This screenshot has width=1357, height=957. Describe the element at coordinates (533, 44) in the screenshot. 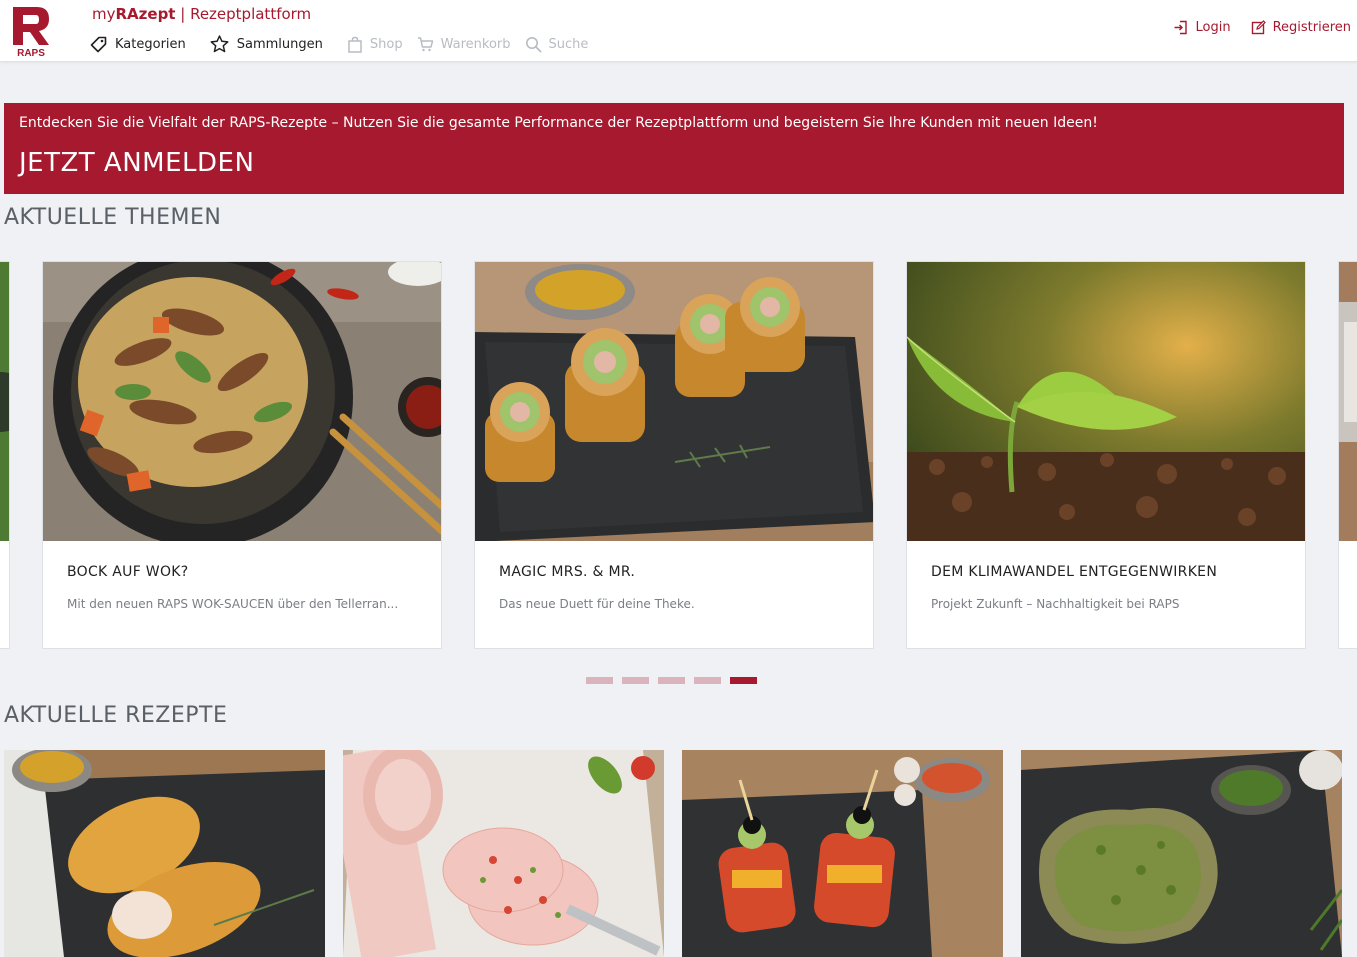

I see `search-icon` at that location.